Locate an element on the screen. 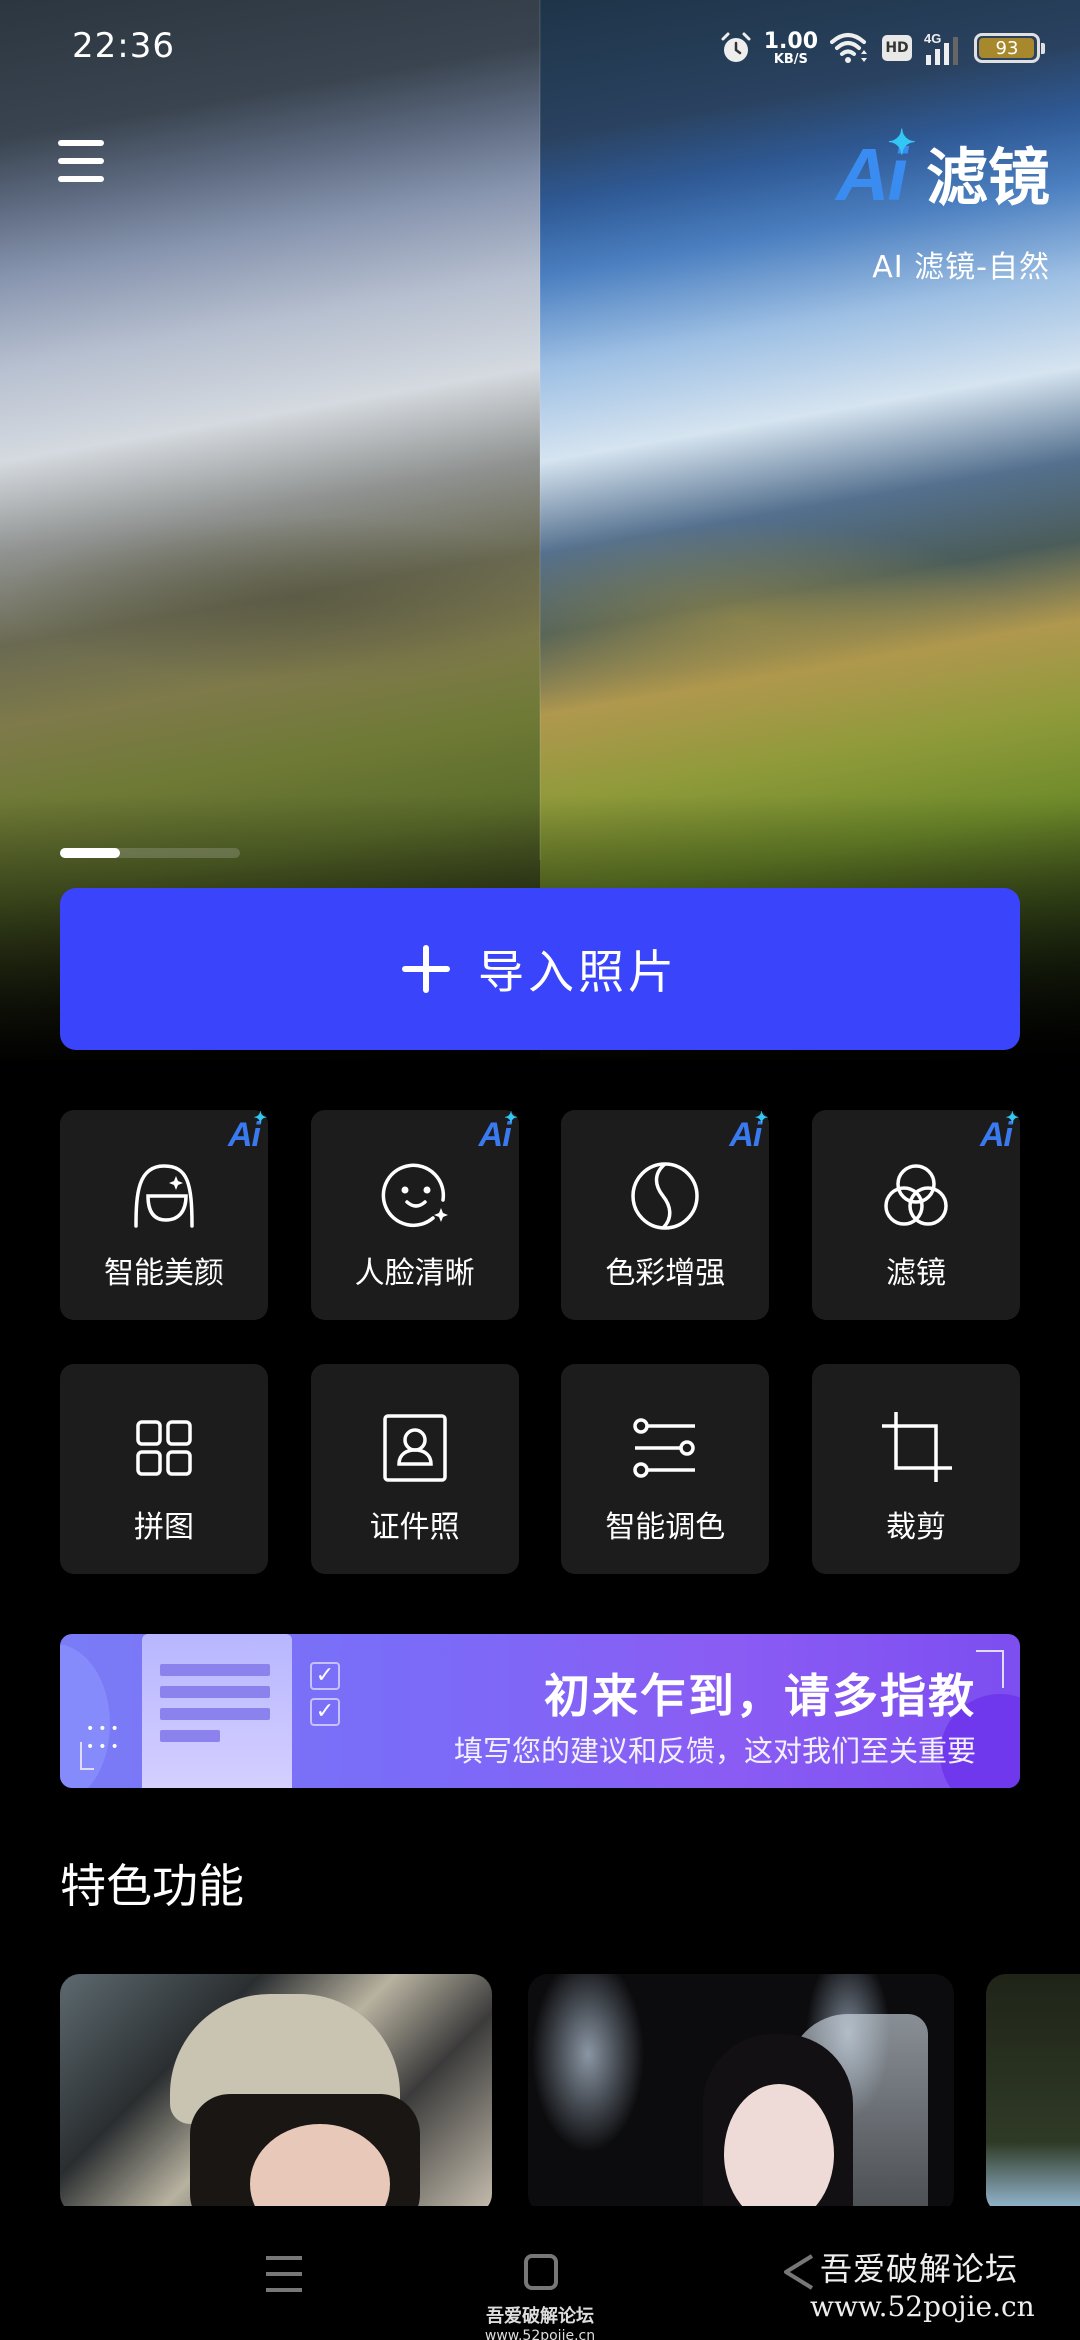 The height and width of the screenshot is (2340, 1080). comparison-divider is located at coordinates (540, 430).